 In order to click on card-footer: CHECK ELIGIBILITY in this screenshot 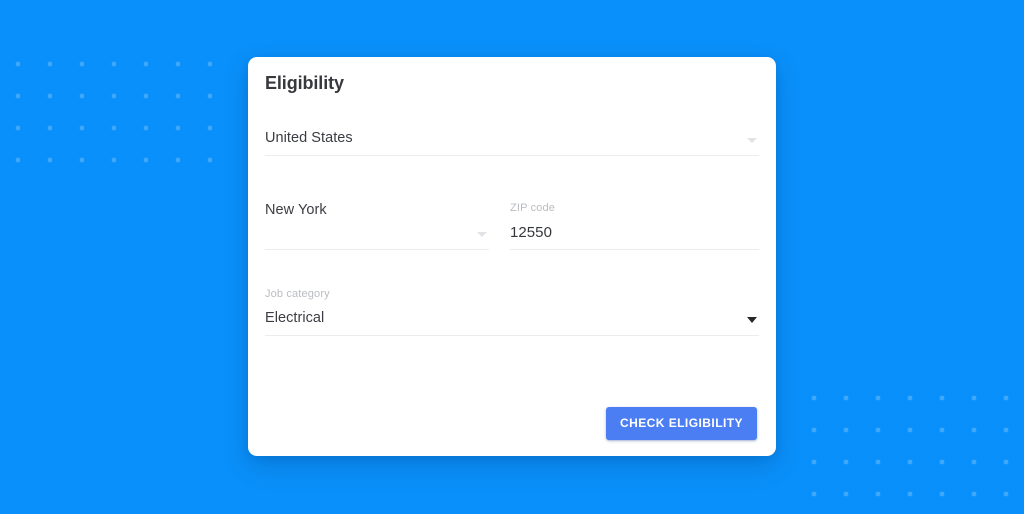, I will do `click(681, 423)`.